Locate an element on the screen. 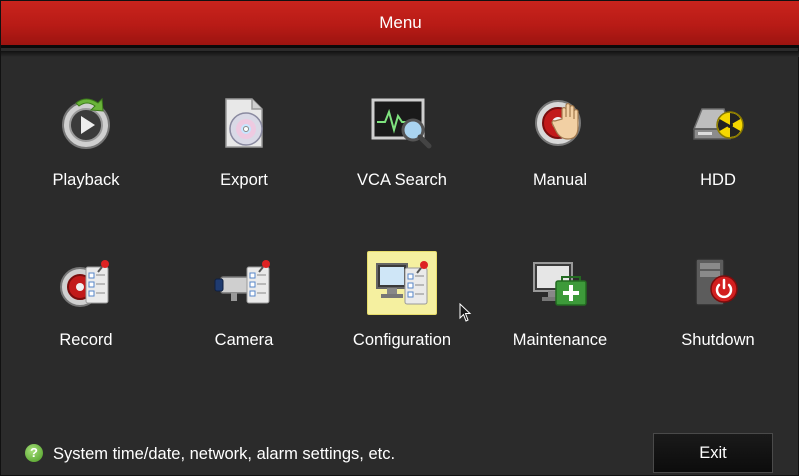 The image size is (799, 476). menu-item-label: Maintenance is located at coordinates (560, 340).